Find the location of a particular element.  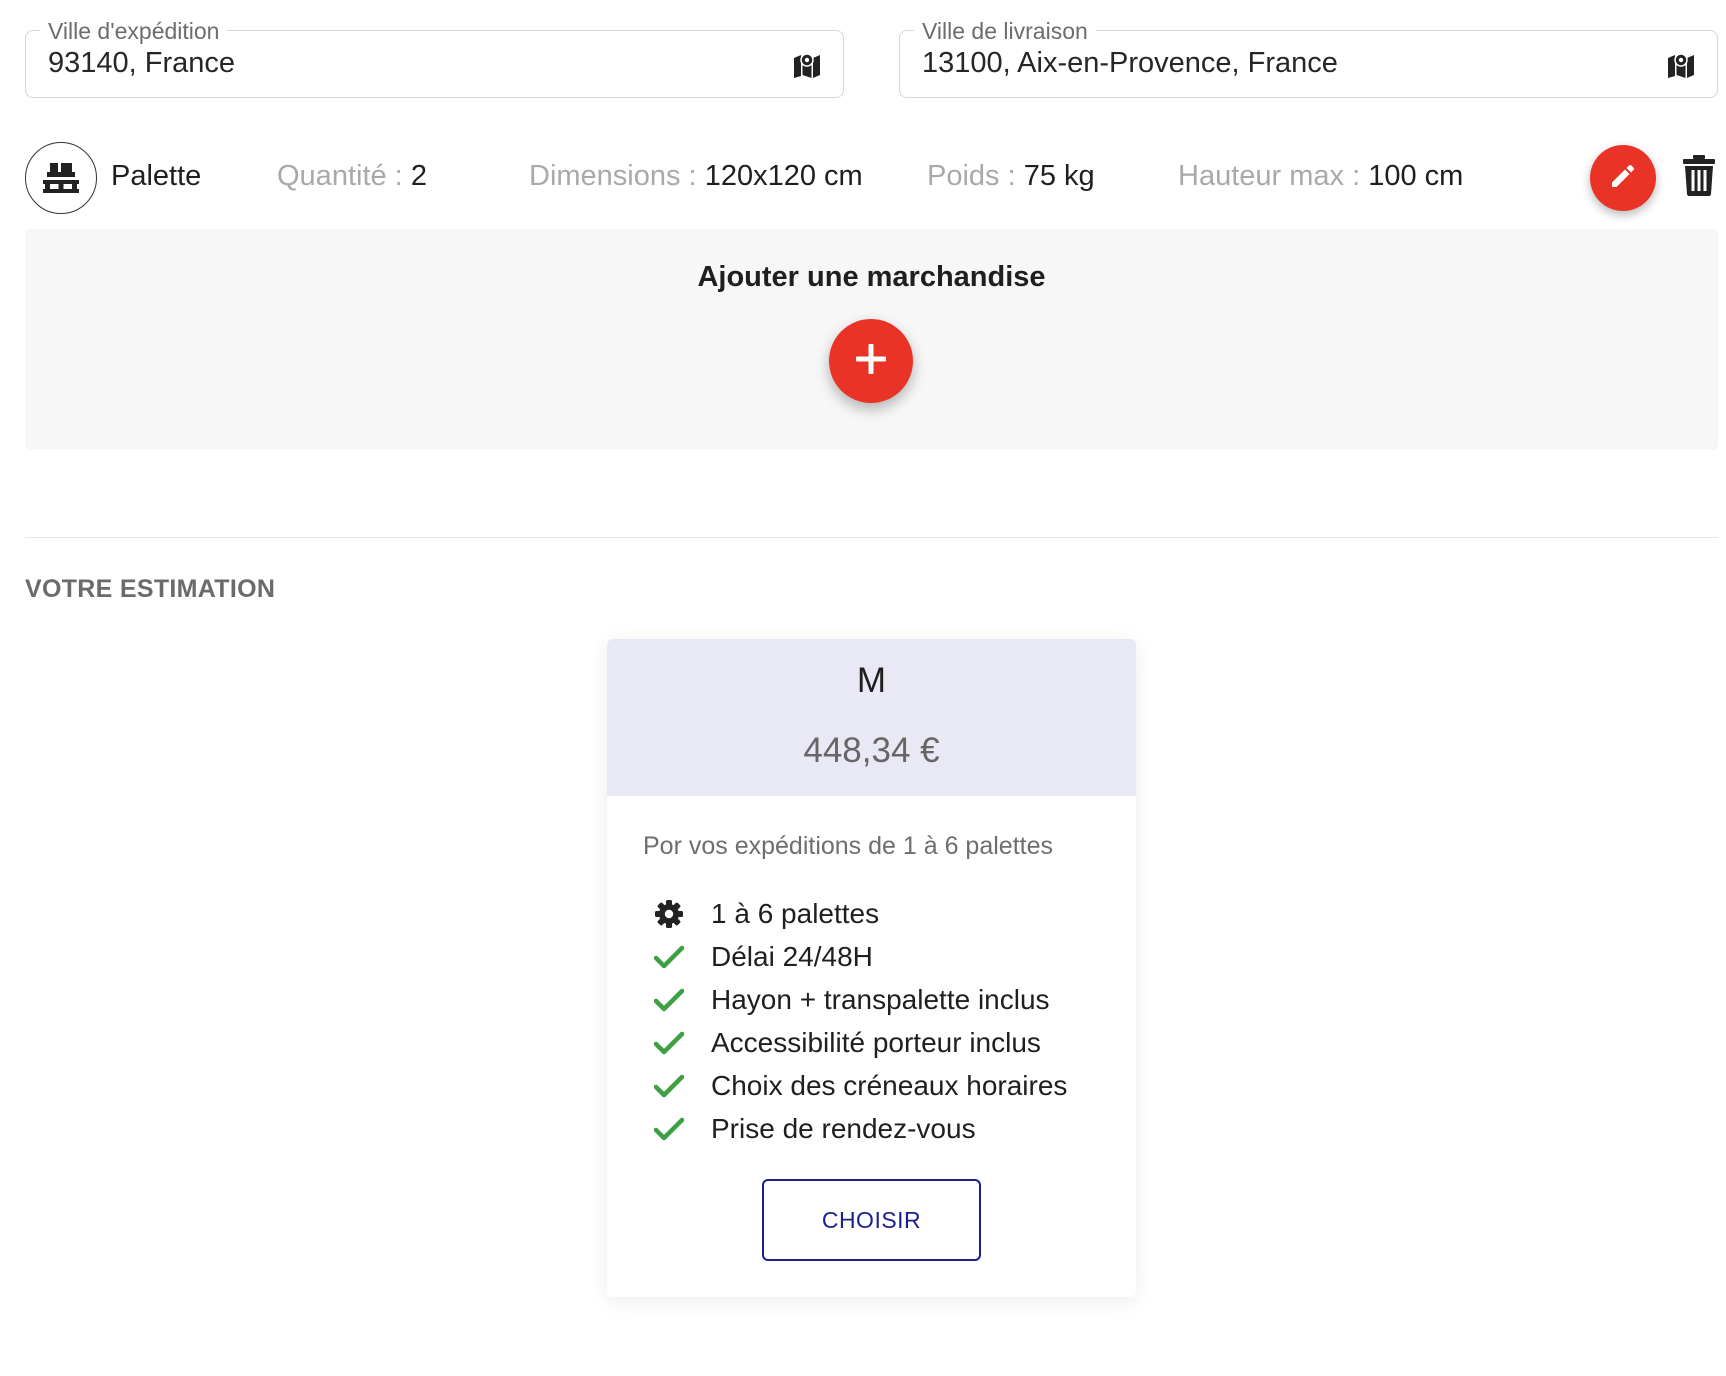

trash-icon is located at coordinates (1699, 177).